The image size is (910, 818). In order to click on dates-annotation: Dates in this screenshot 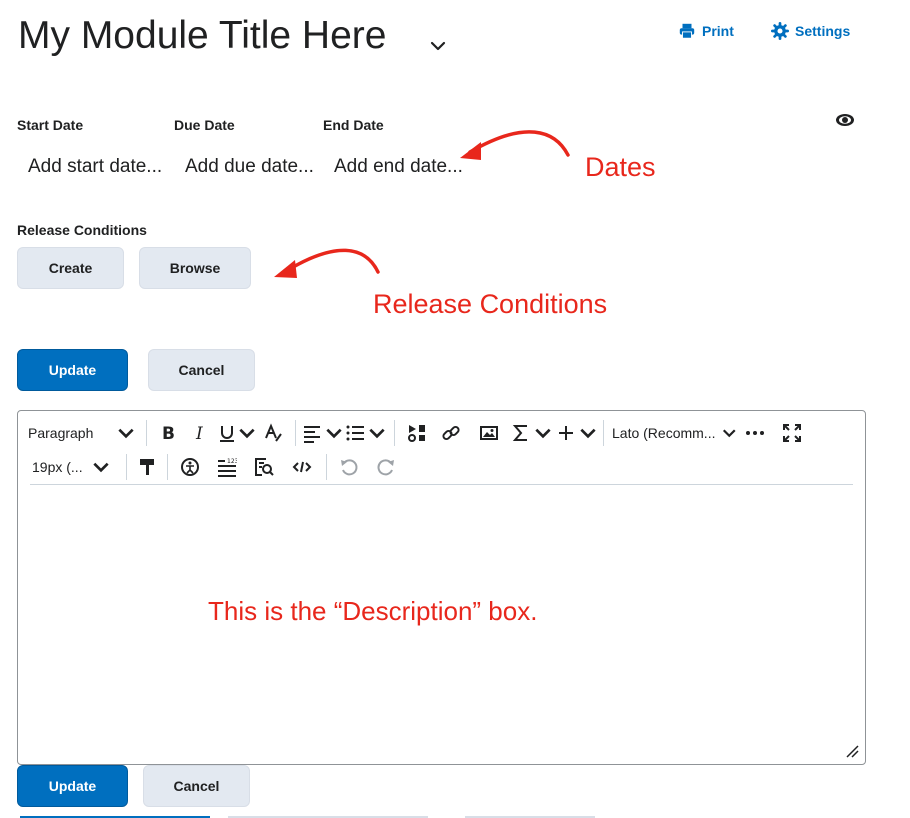, I will do `click(620, 167)`.